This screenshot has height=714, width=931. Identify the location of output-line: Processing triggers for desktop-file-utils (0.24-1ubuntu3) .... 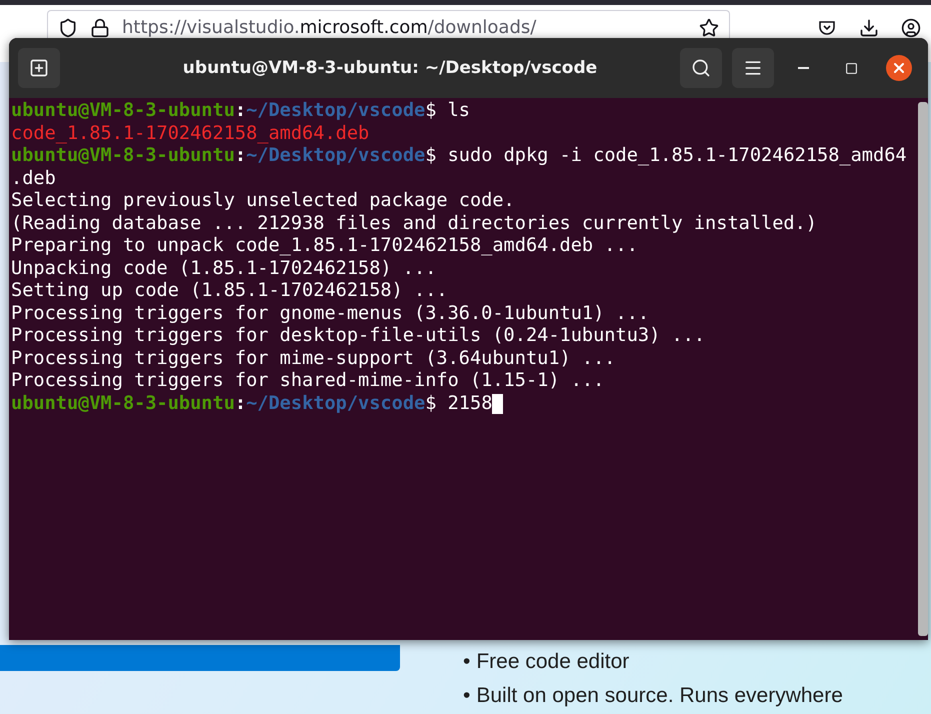
(358, 336).